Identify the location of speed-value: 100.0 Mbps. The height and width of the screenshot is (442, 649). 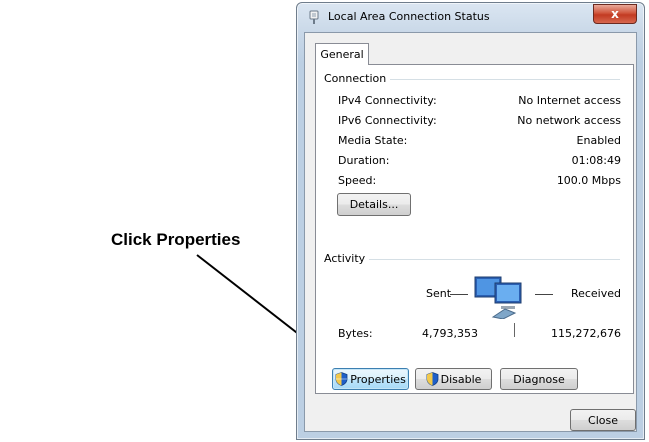
(588, 180).